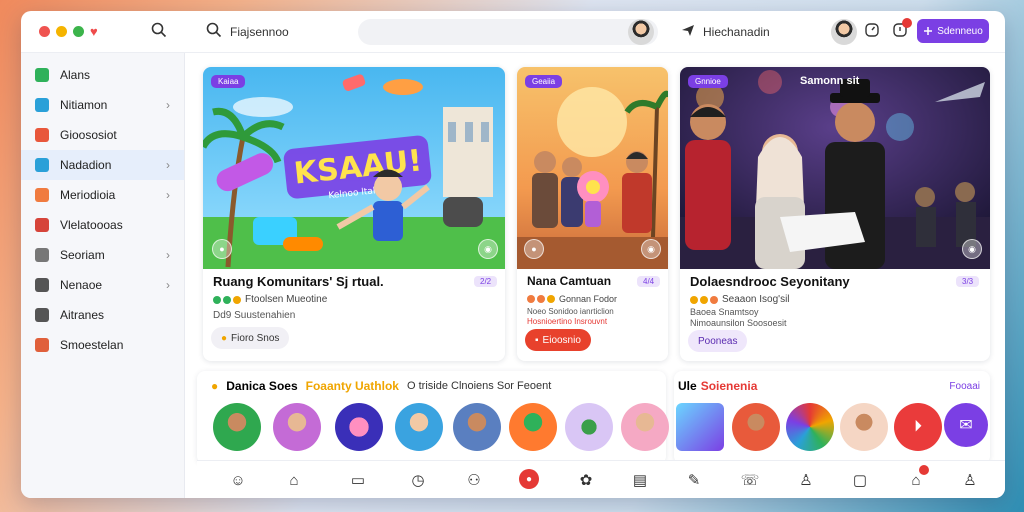  What do you see at coordinates (102, 345) in the screenshot?
I see `sidebar-item-10: Smoestelan` at bounding box center [102, 345].